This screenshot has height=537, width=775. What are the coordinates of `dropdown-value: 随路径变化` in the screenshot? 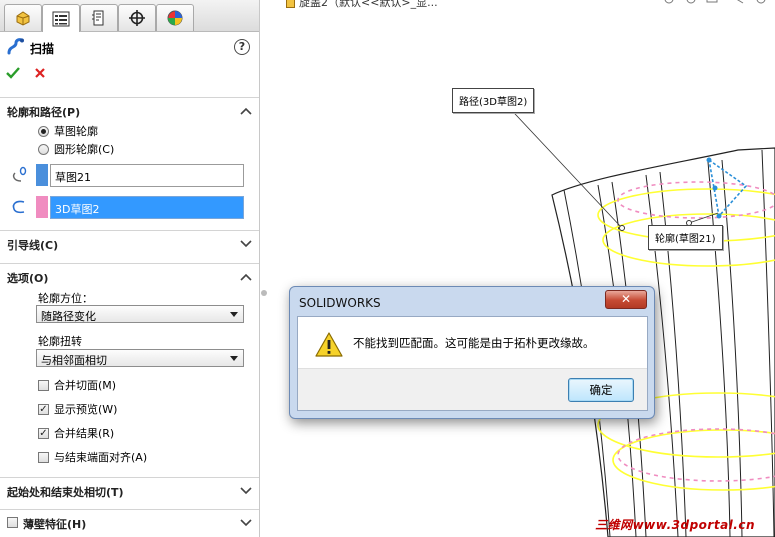 It's located at (68, 316).